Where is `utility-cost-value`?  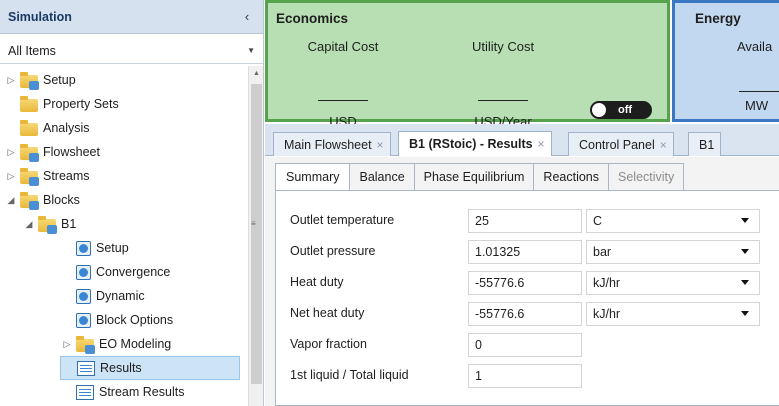
utility-cost-value is located at coordinates (503, 96).